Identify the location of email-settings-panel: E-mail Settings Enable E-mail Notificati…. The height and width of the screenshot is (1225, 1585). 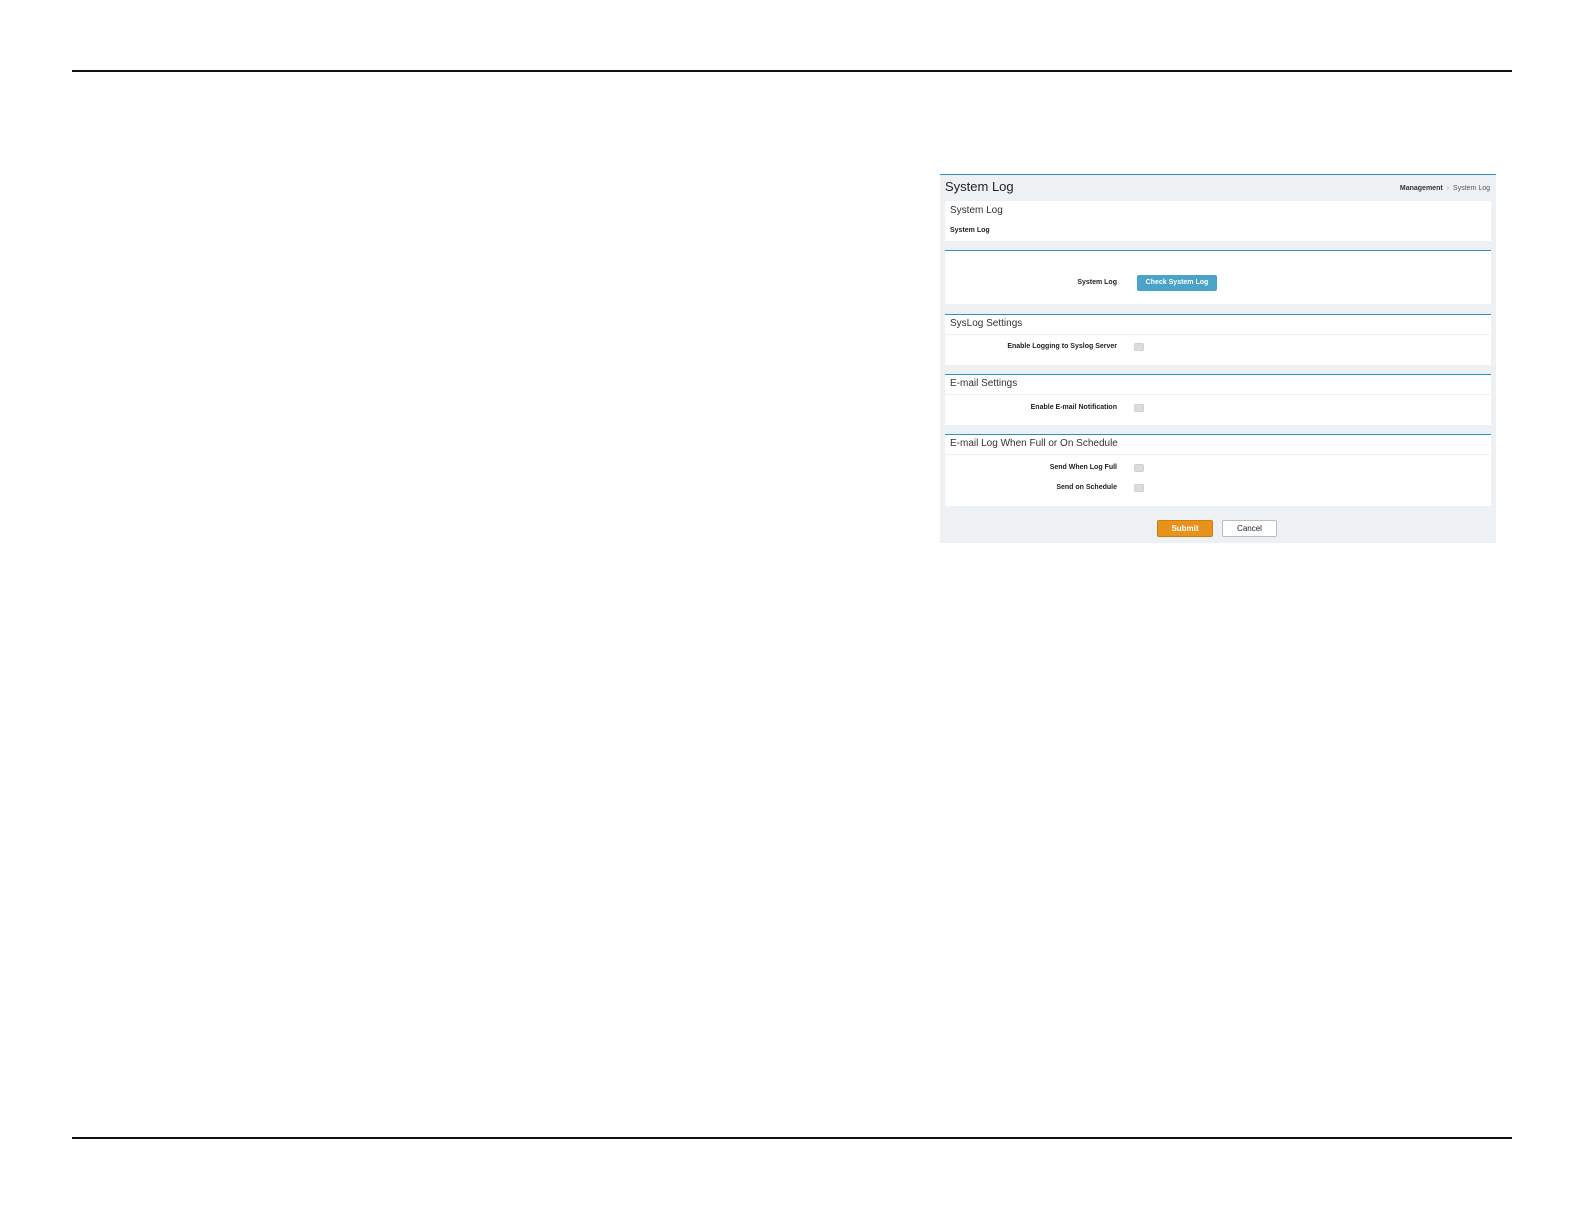
(1218, 399).